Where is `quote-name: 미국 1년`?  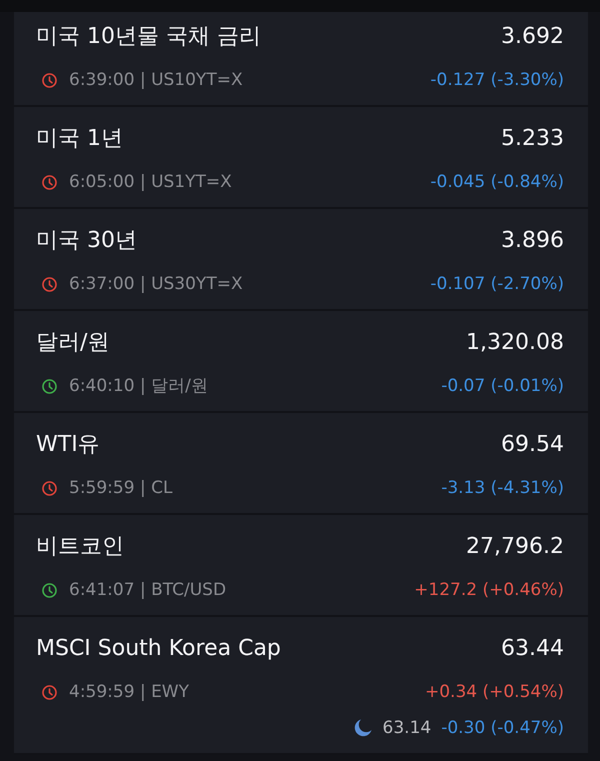
quote-name: 미국 1년 is located at coordinates (79, 139).